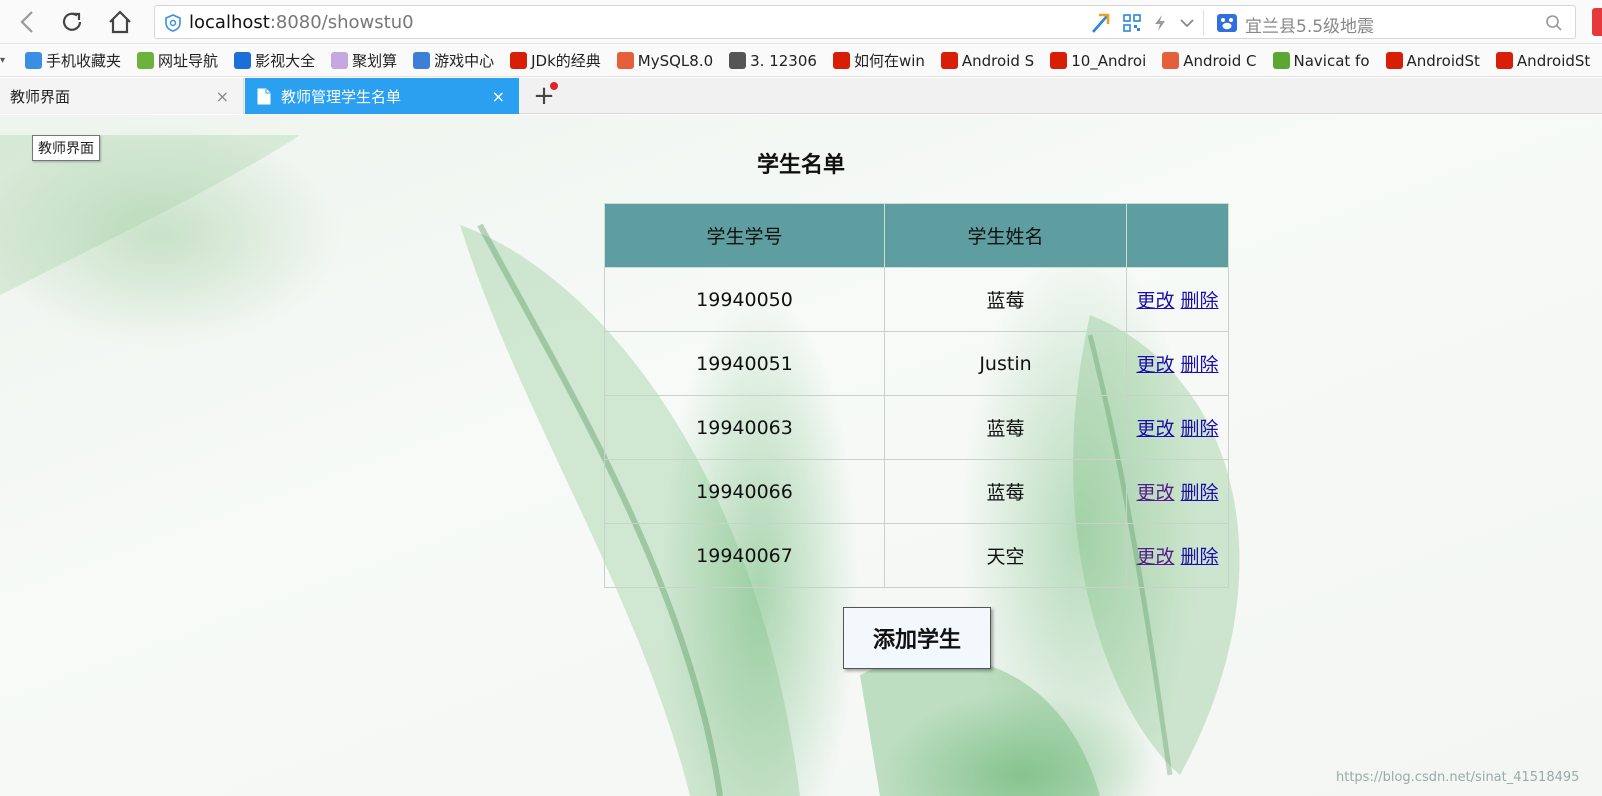 Image resolution: width=1602 pixels, height=796 pixels. I want to click on browser-toolbar: localhost:8080/showstu0 宜兰县5.5级地震, so click(801, 22).